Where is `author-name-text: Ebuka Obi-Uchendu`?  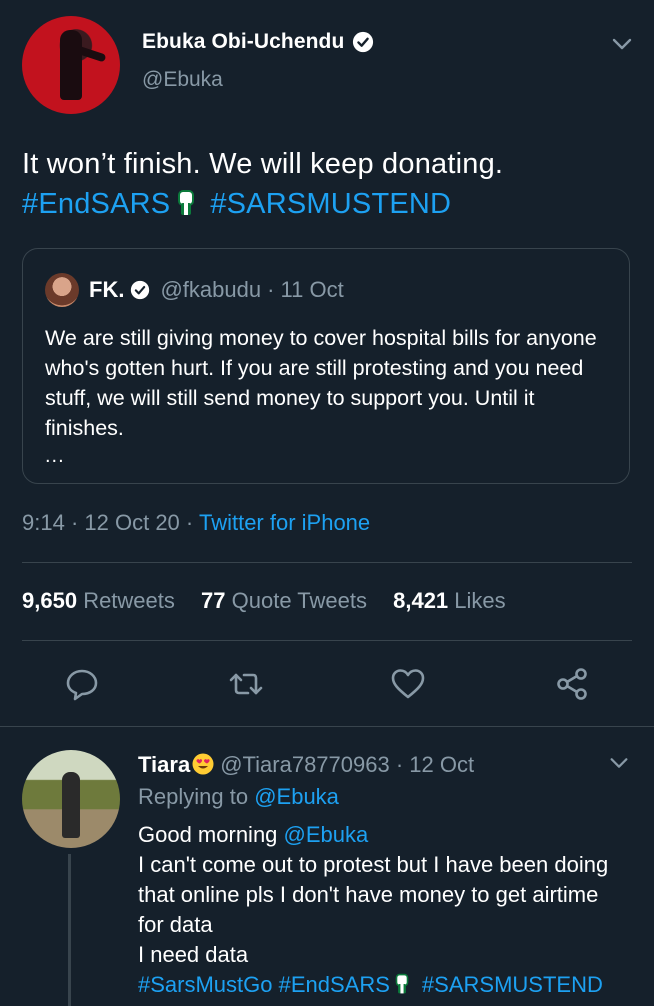 author-name-text: Ebuka Obi-Uchendu is located at coordinates (243, 42).